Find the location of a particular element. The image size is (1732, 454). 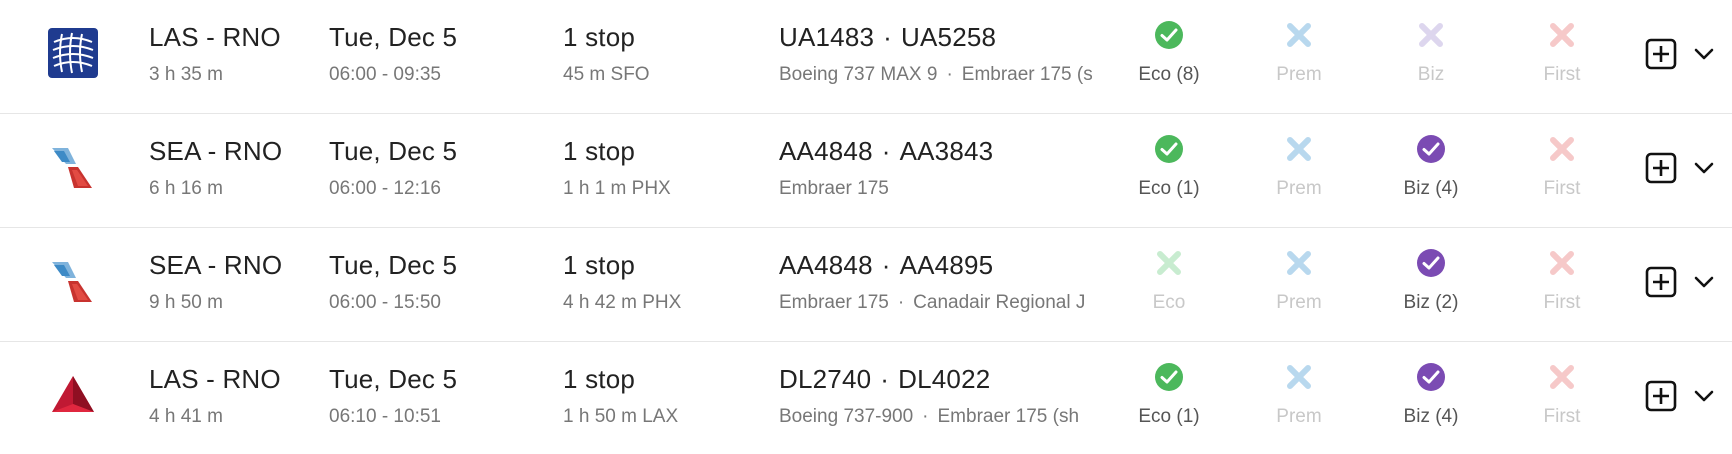

cabin-label: Eco (8) is located at coordinates (1169, 74).